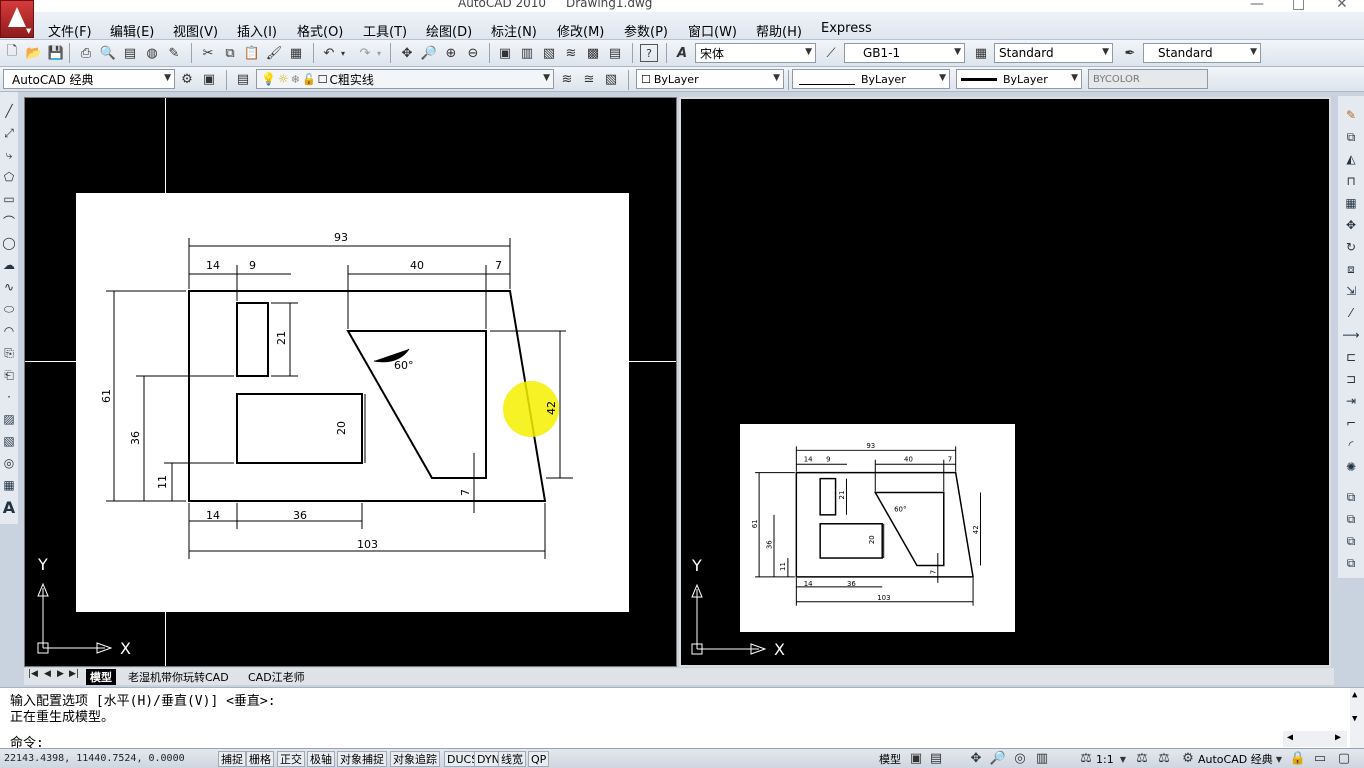  What do you see at coordinates (1350, 335) in the screenshot?
I see `extend-icon: ⟶` at bounding box center [1350, 335].